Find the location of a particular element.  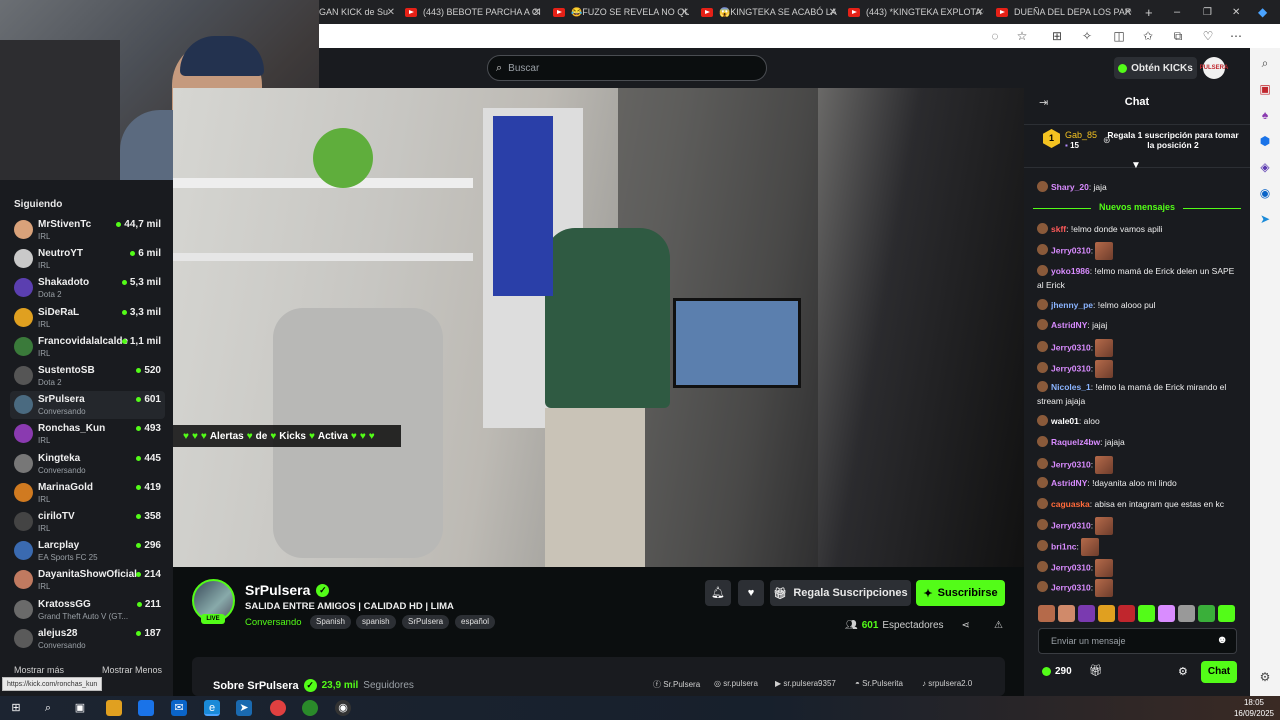

search-input: ⌕ Buscar is located at coordinates (627, 68).